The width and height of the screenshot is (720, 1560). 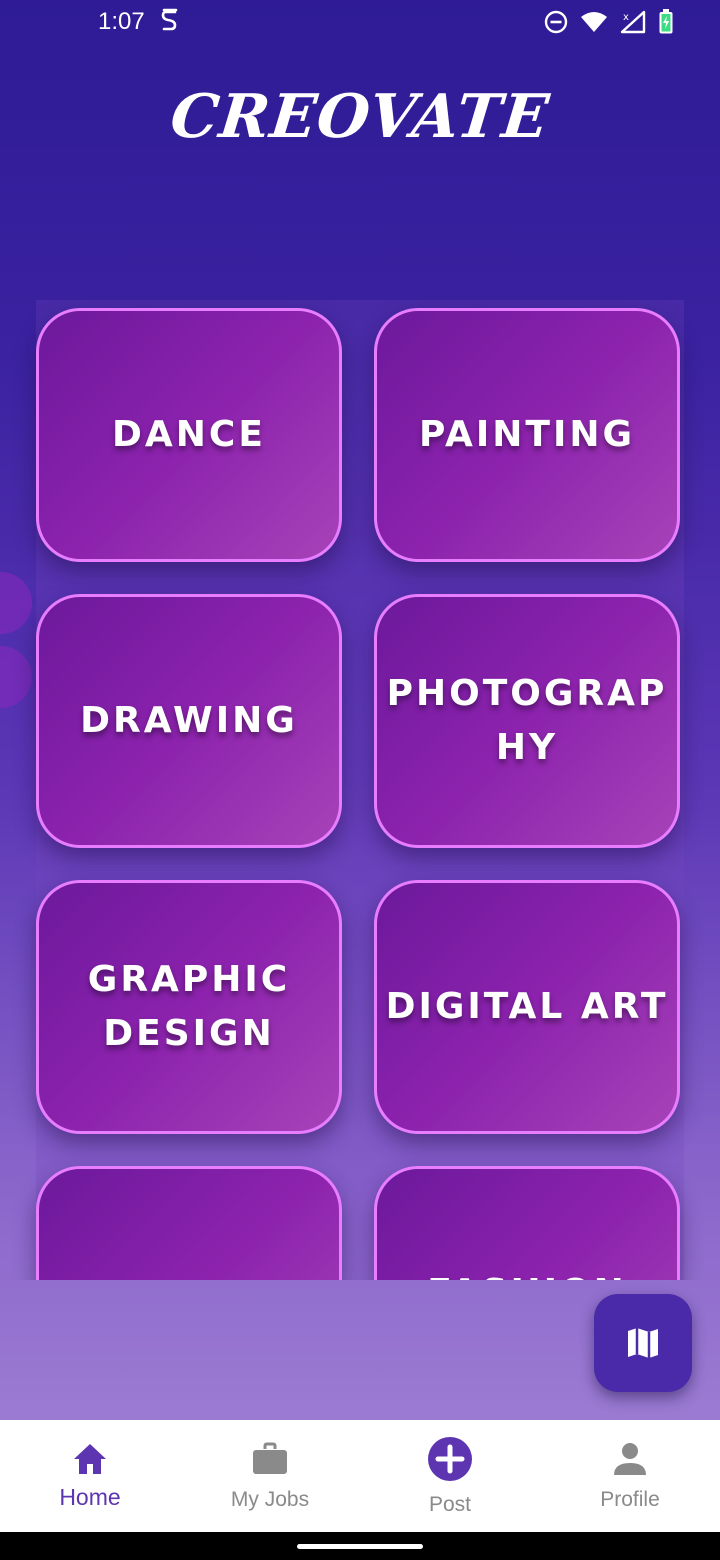 What do you see at coordinates (270, 1458) in the screenshot?
I see `briefcase-icon` at bounding box center [270, 1458].